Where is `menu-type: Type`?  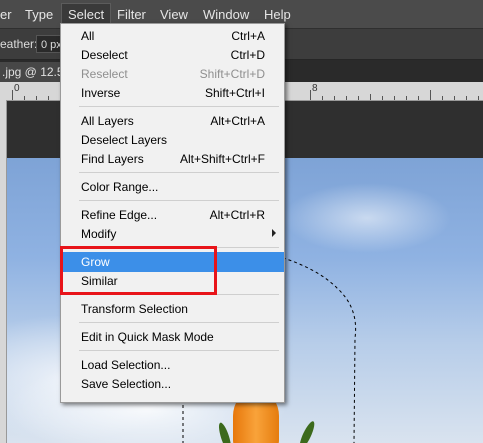
menu-type: Type is located at coordinates (39, 15).